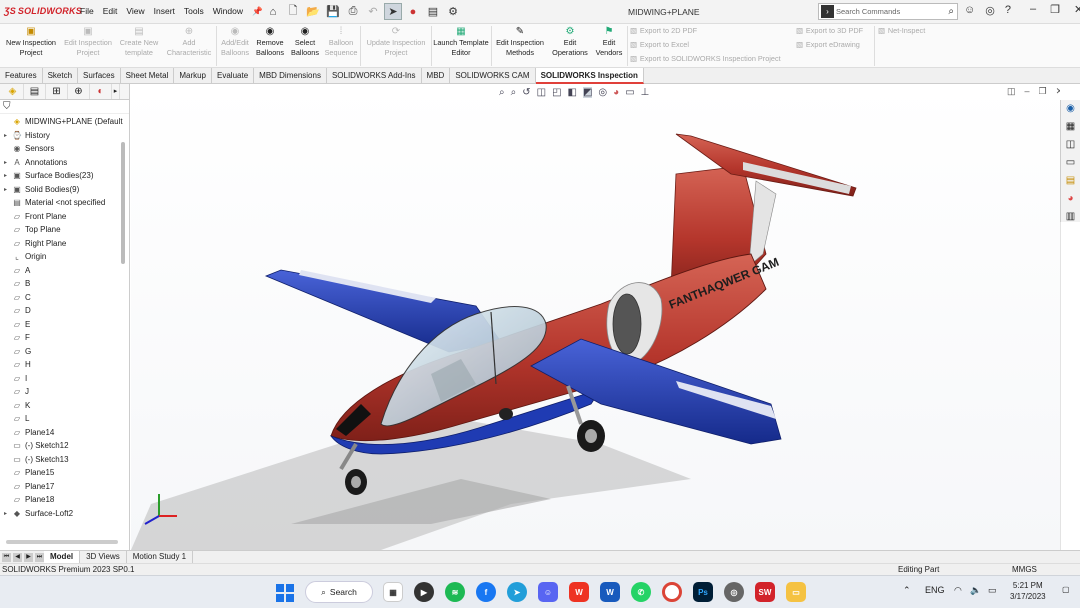 Image resolution: width=1080 pixels, height=608 pixels. I want to click on export-edrawing-button: ▧ Export eDrawing, so click(828, 44).